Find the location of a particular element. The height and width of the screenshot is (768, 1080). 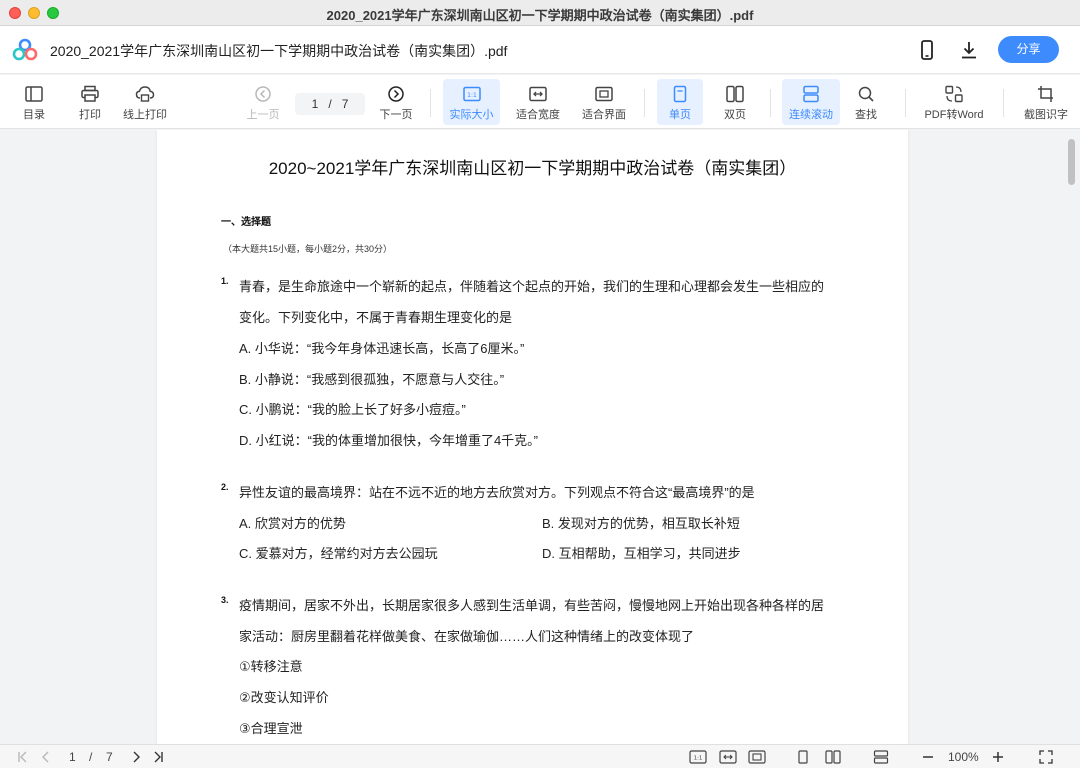

printer-icon is located at coordinates (90, 93).